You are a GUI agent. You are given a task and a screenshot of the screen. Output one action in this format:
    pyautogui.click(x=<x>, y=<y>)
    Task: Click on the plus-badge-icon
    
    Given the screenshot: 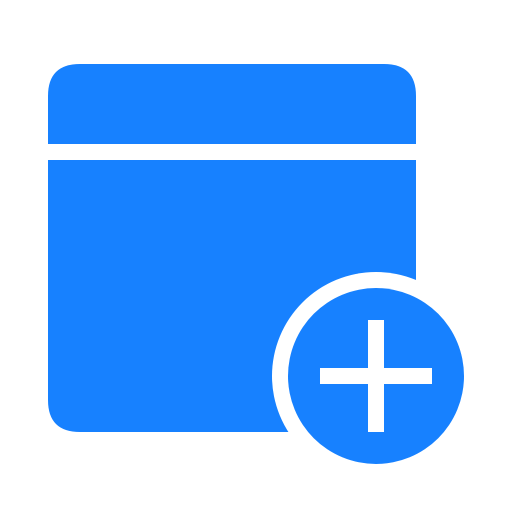 What is the action you would take?
    pyautogui.click(x=376, y=376)
    